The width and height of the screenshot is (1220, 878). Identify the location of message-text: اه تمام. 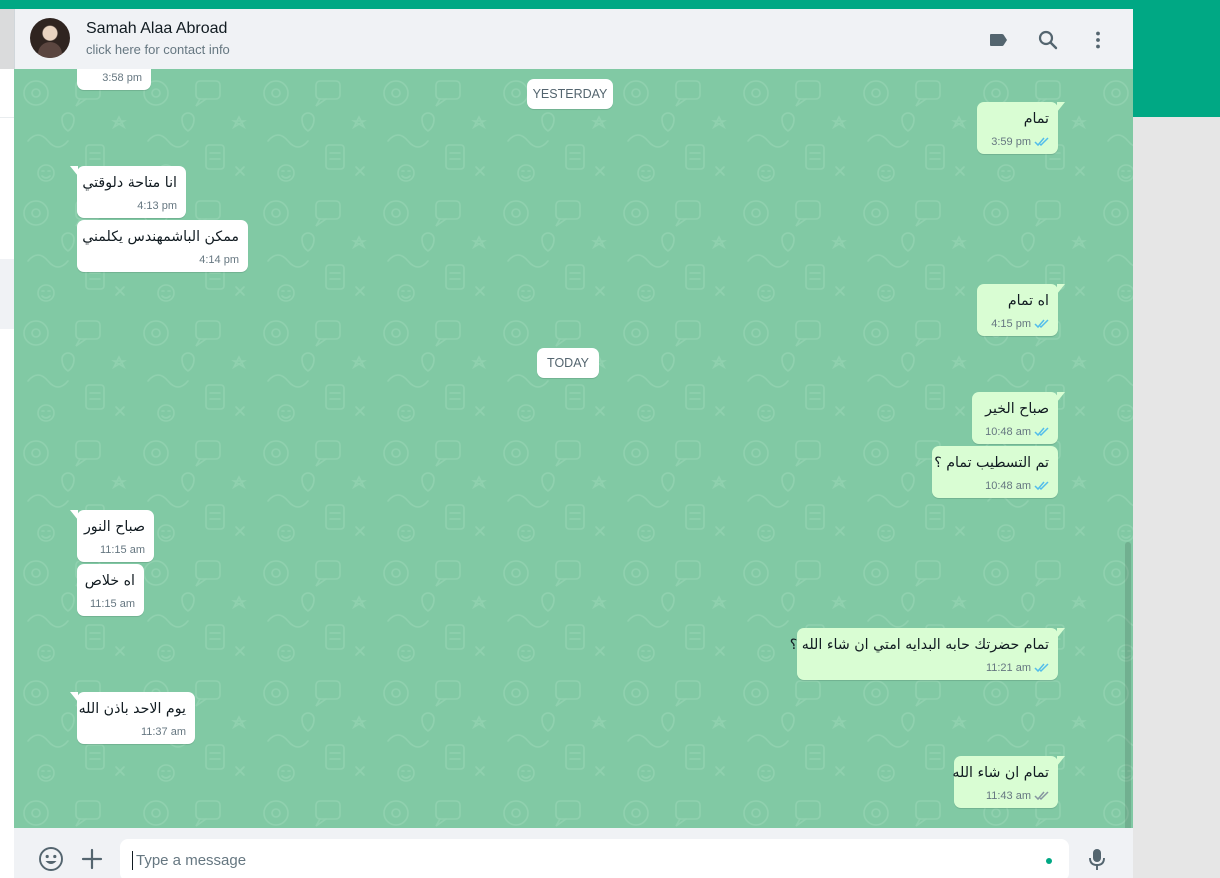
(1028, 301).